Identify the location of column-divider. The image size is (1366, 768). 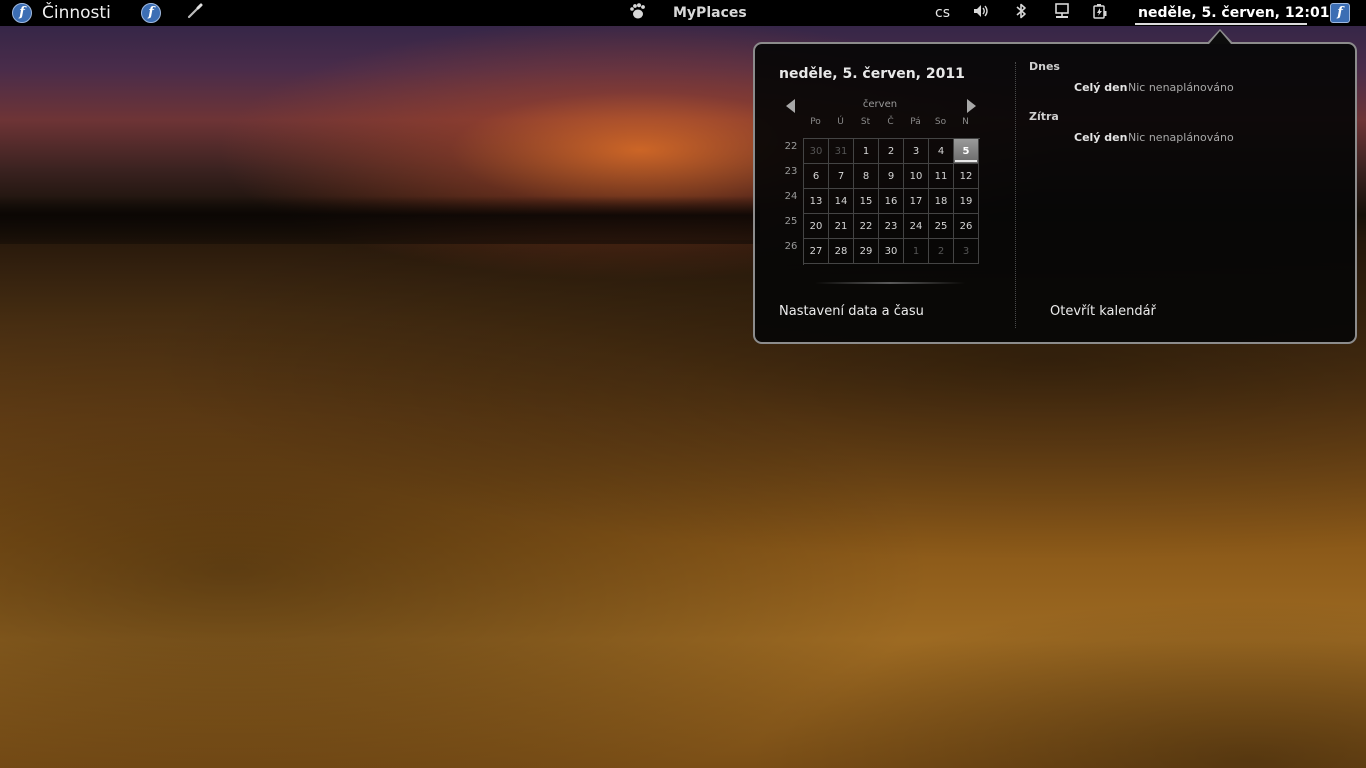
(1015, 195).